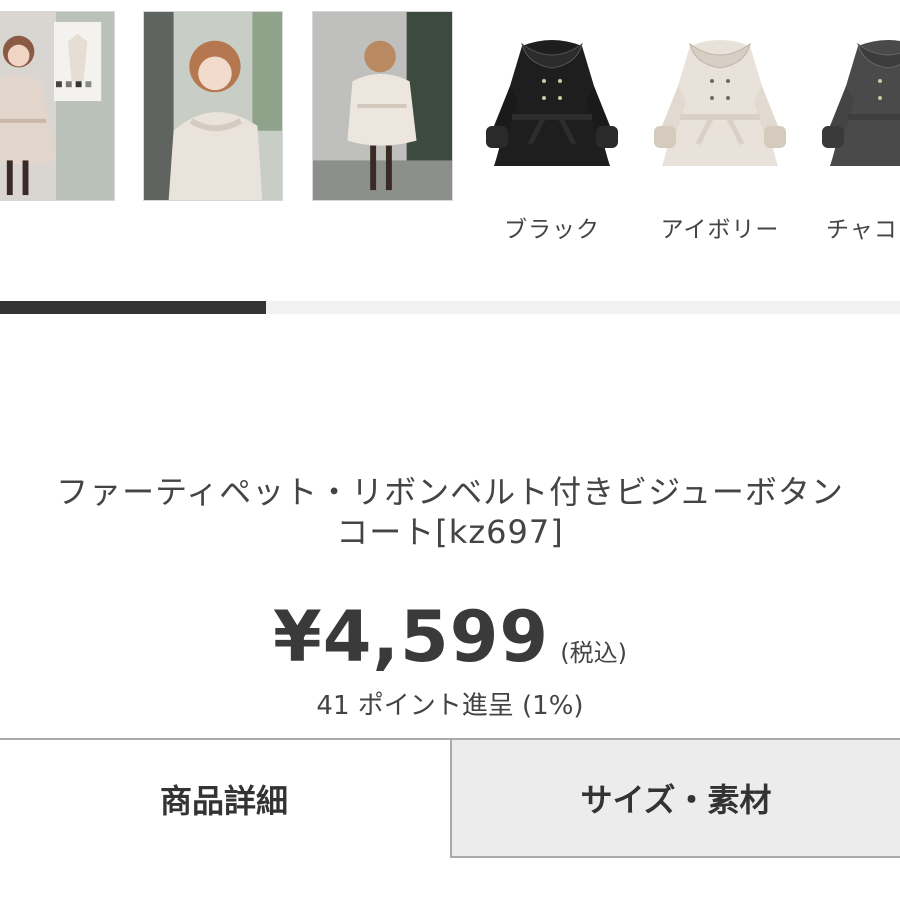 This screenshot has height=900, width=900. Describe the element at coordinates (593, 653) in the screenshot. I see `tax-included-note: (税込)` at that location.